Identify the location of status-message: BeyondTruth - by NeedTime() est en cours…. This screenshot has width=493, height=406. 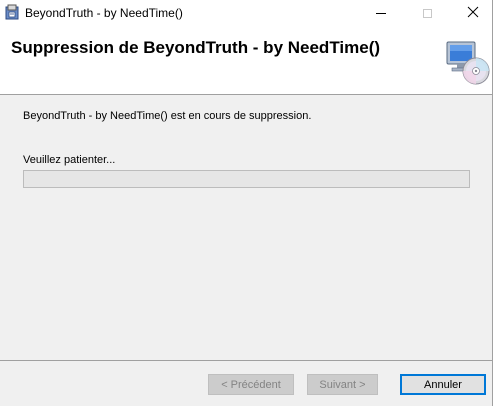
(167, 116).